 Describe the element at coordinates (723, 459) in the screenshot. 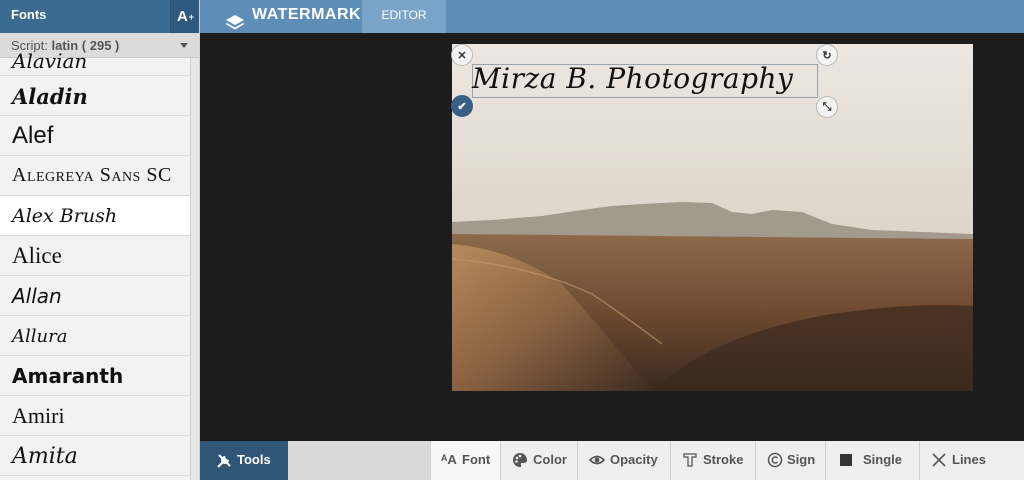

I see `stroke-tool-label: Stroke` at that location.